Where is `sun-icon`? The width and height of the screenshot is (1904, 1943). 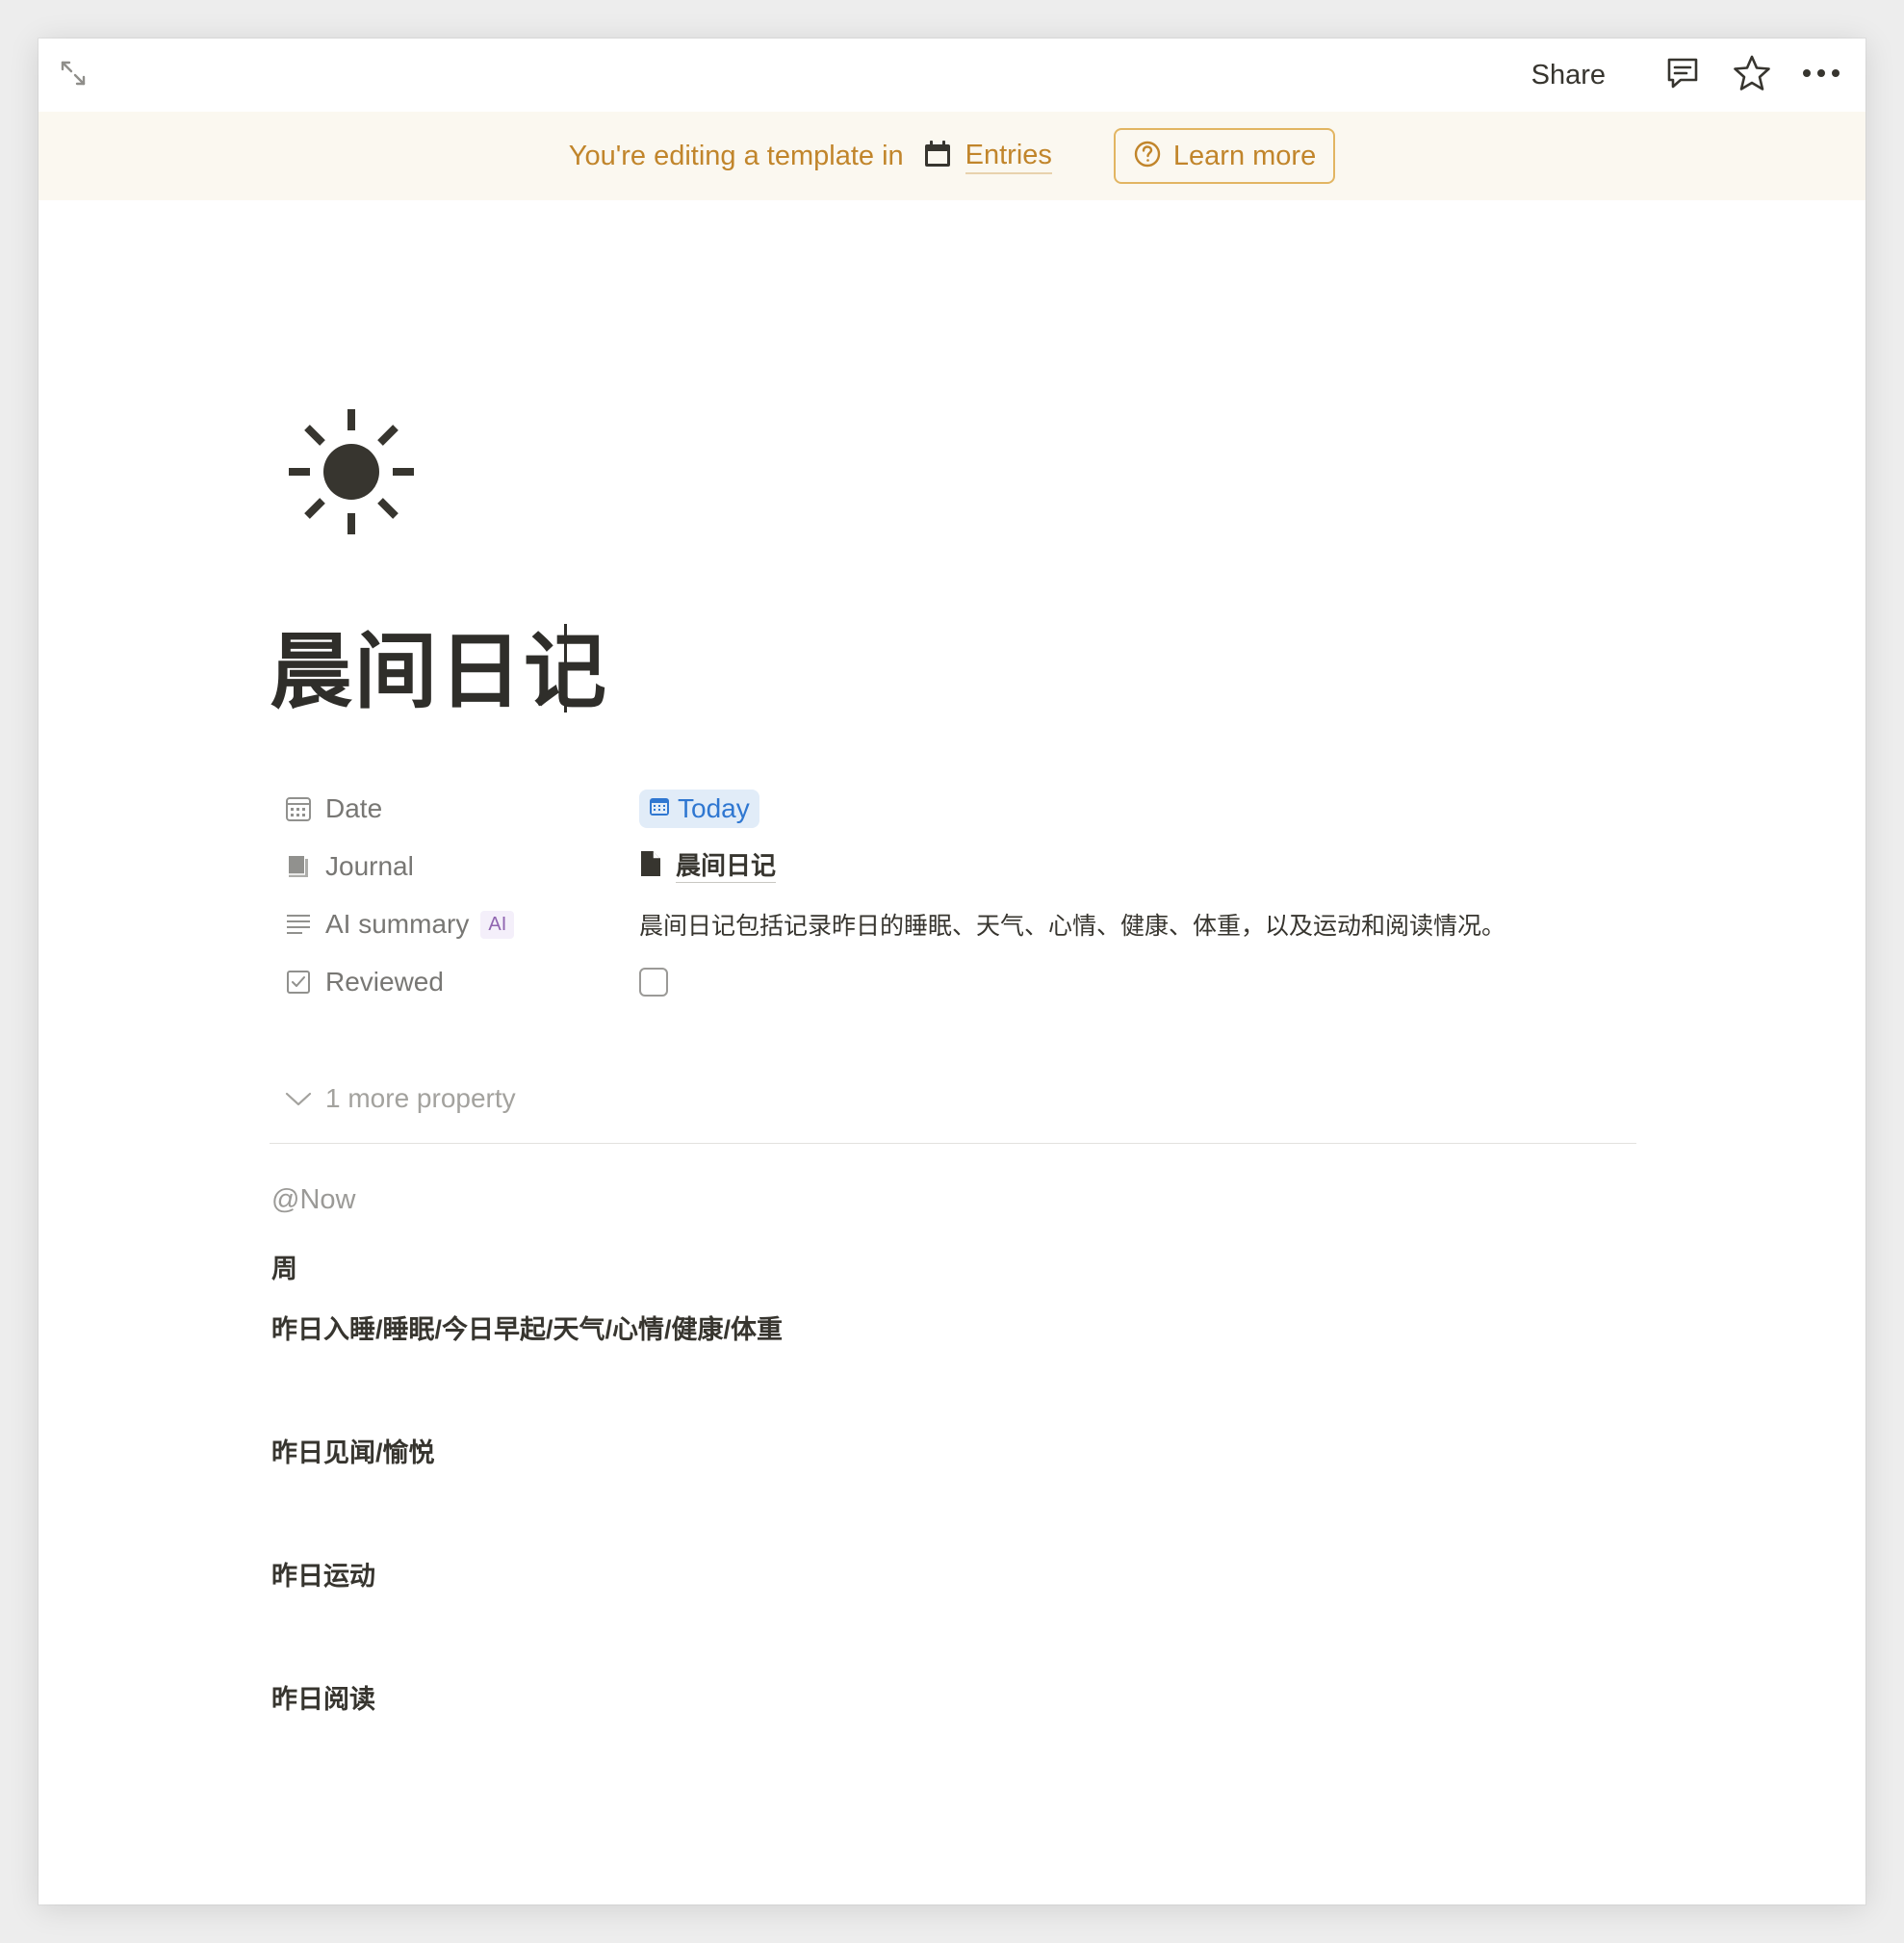
sun-icon is located at coordinates (351, 472).